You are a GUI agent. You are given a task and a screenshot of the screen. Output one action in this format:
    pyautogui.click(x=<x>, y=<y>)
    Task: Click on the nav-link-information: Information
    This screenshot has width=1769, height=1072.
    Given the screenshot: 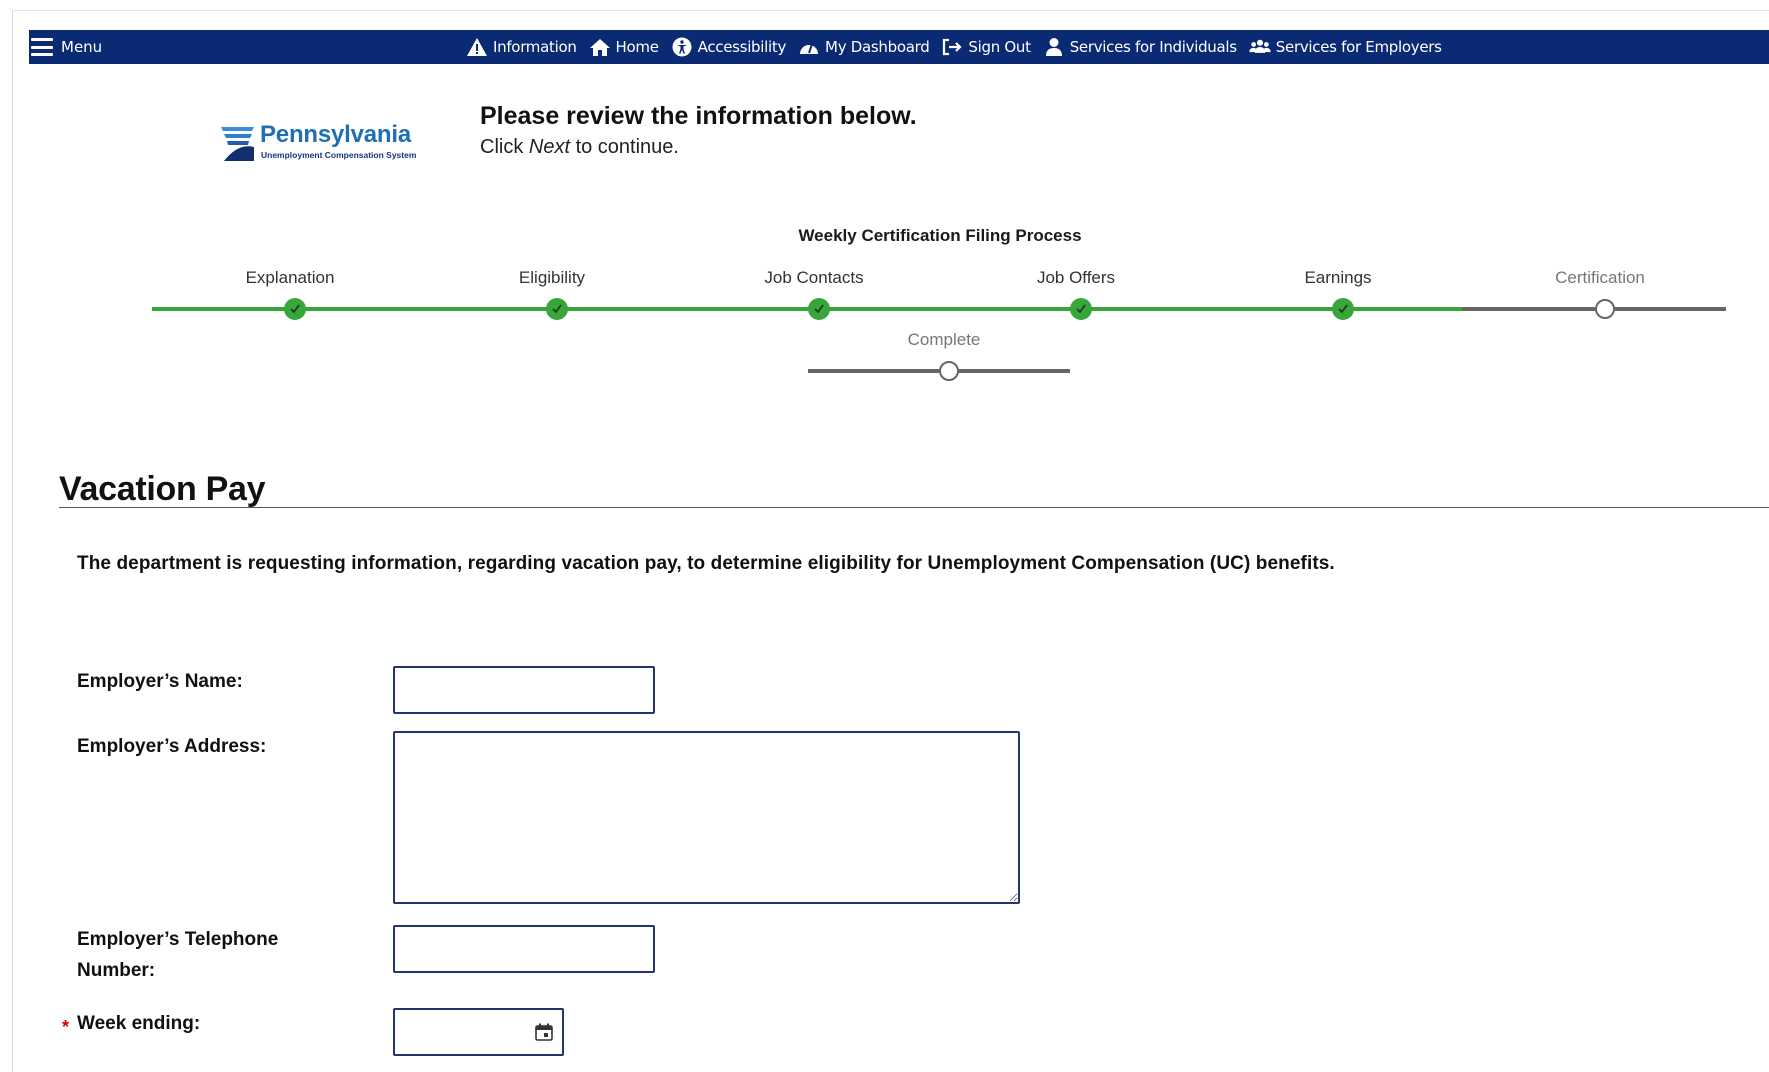 What is the action you would take?
    pyautogui.click(x=521, y=47)
    